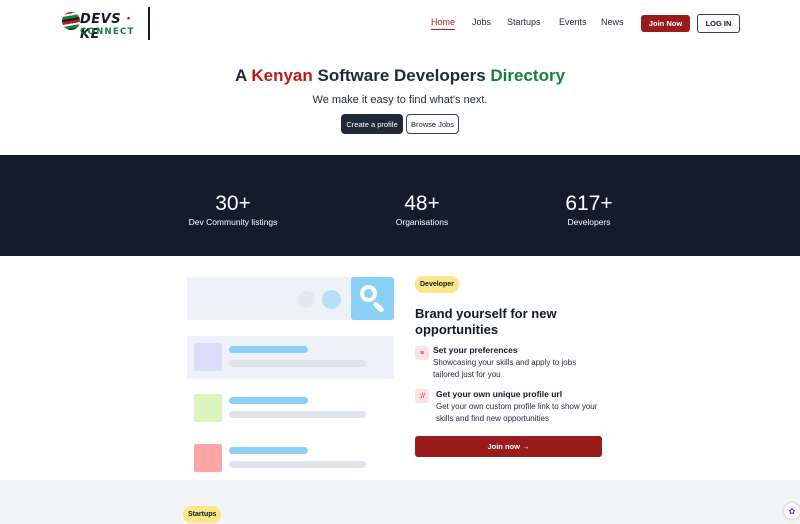 The height and width of the screenshot is (524, 800). I want to click on nav-events: Events, so click(573, 22).